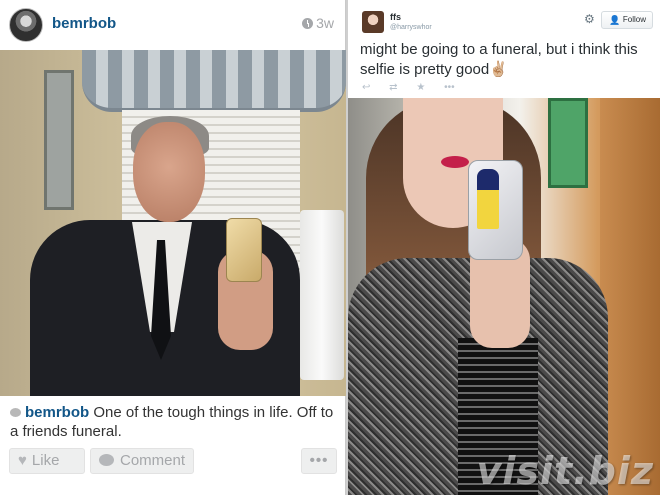  Describe the element at coordinates (630, 296) in the screenshot. I see `photo-door` at that location.